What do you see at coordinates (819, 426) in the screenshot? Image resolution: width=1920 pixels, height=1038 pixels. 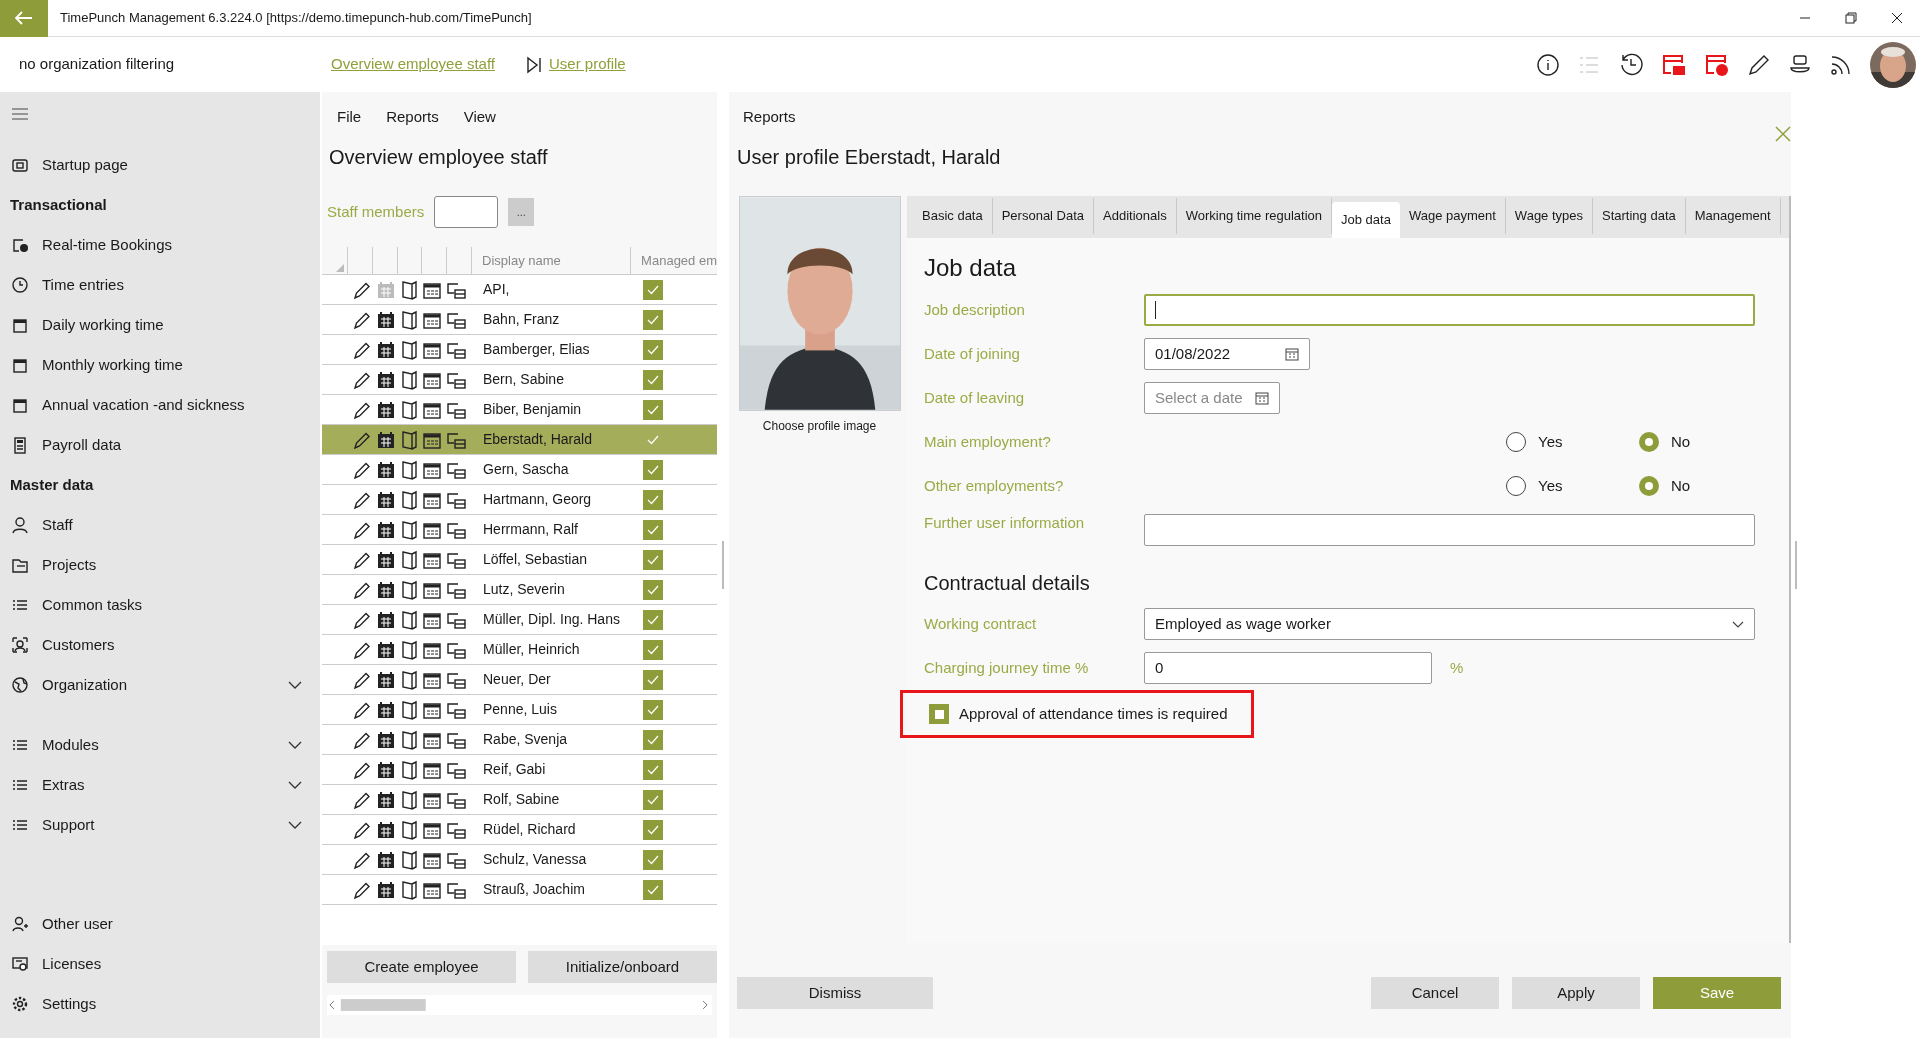 I see `photo-caption: Choose profile image` at bounding box center [819, 426].